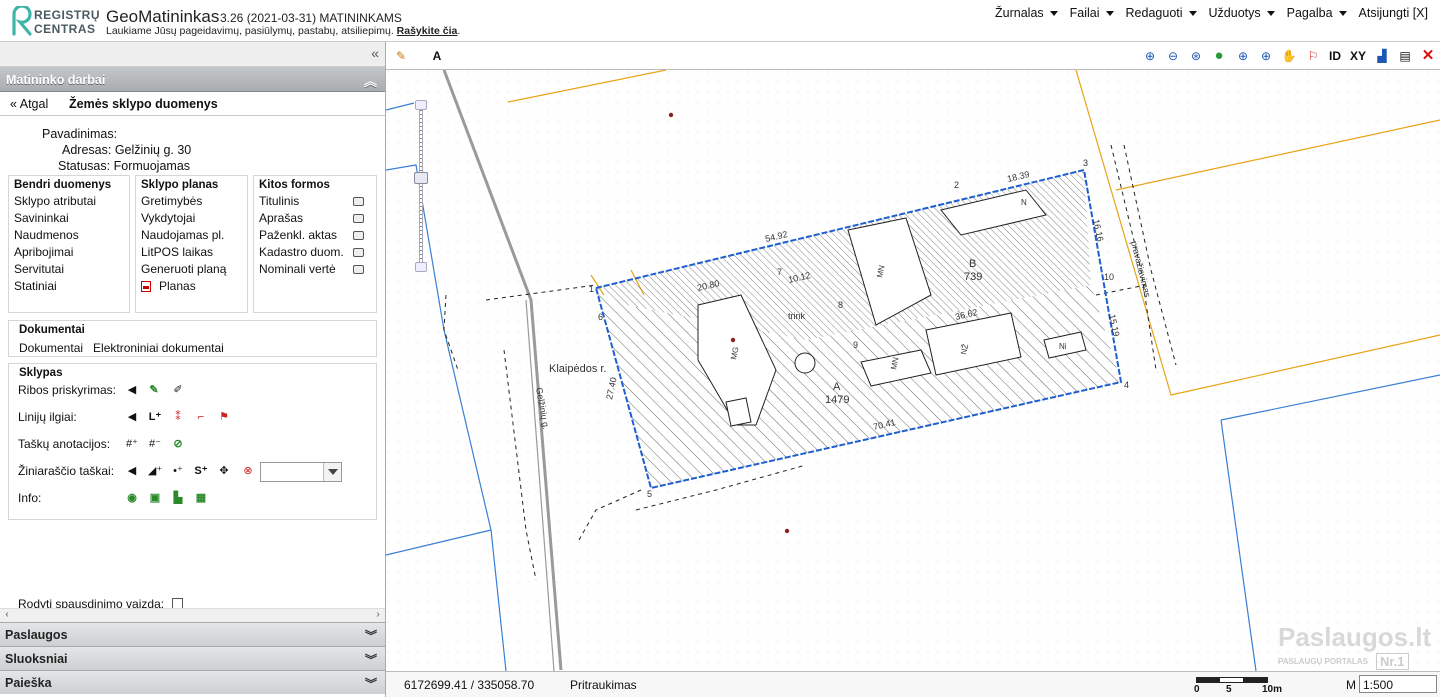 The image size is (1440, 697). Describe the element at coordinates (315, 252) in the screenshot. I see `link-kadastro-duom: Kadastro duom.` at that location.